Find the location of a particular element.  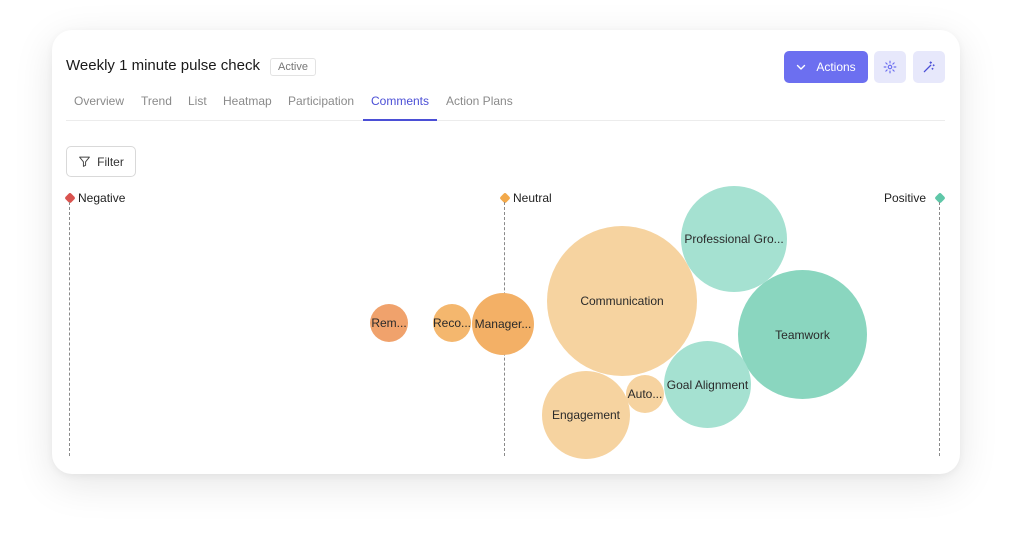

ai-magic-button is located at coordinates (929, 67).